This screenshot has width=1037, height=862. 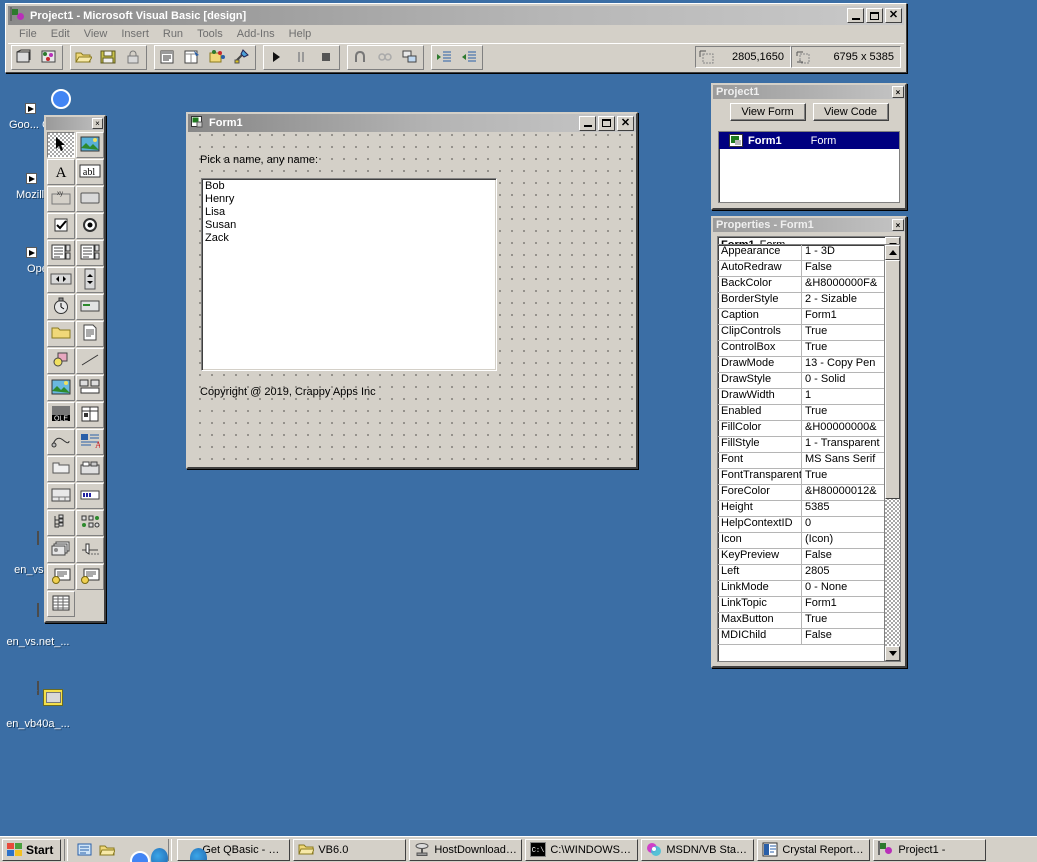 What do you see at coordinates (809, 225) in the screenshot?
I see `properties-titlebar: Properties - Form1 ×` at bounding box center [809, 225].